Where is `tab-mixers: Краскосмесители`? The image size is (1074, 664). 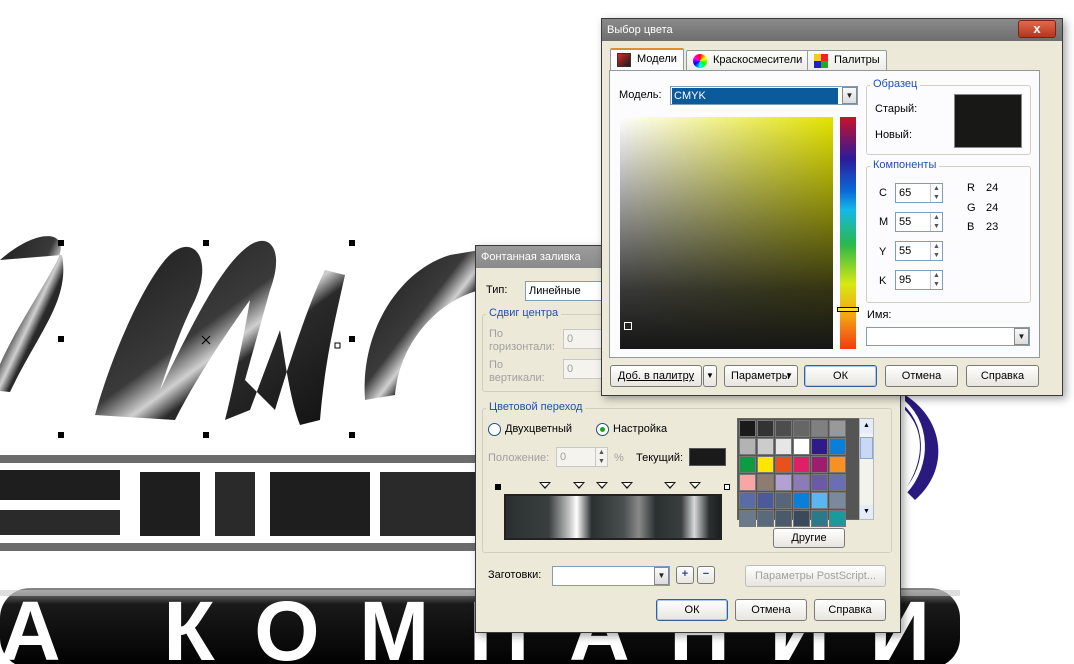 tab-mixers: Краскосмесители is located at coordinates (748, 60).